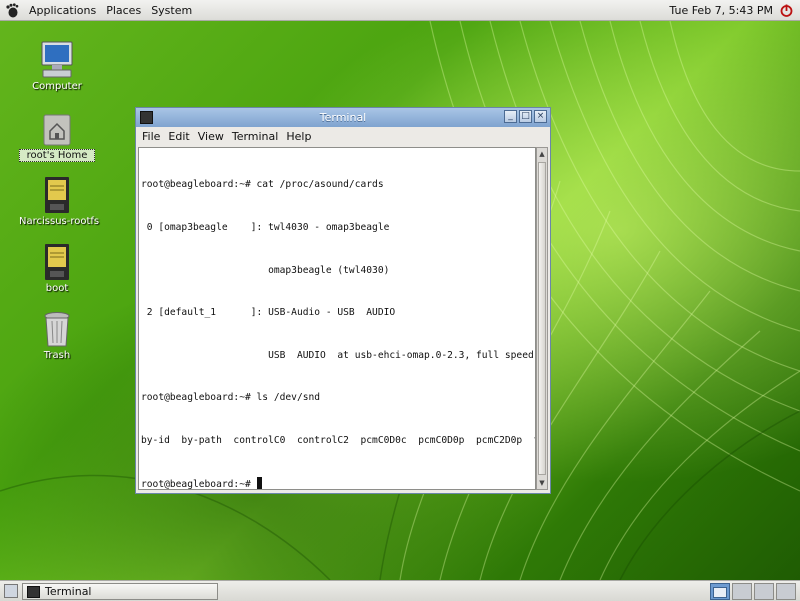 The height and width of the screenshot is (601, 800). I want to click on menu-view: View, so click(211, 136).